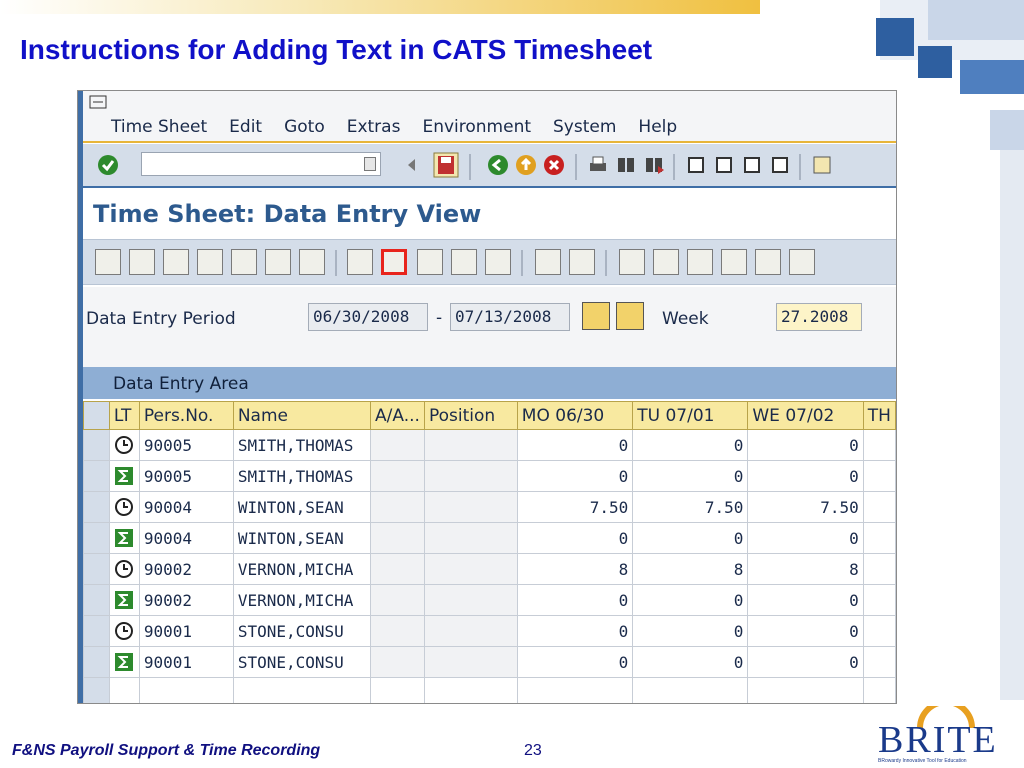  I want to click on sum-toolbar-icon, so click(244, 262).